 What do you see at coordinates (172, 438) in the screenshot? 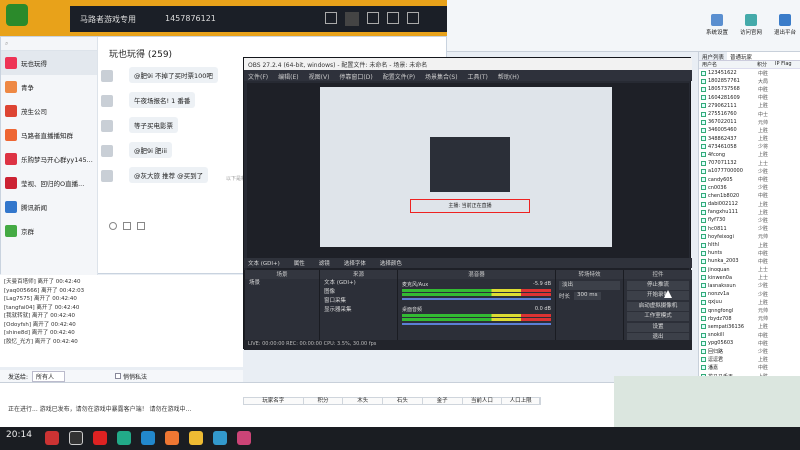
I see `music-icon` at bounding box center [172, 438].